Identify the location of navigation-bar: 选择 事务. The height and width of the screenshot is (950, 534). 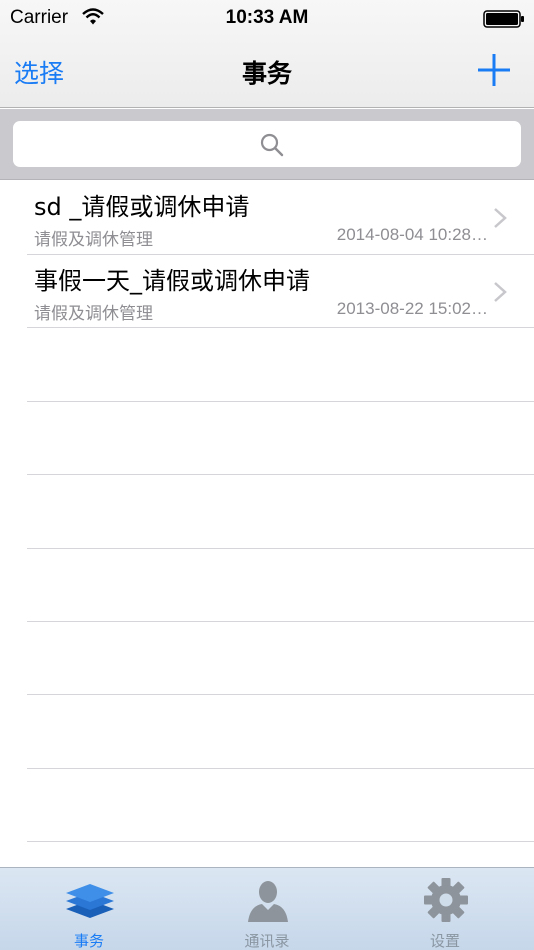
(267, 73).